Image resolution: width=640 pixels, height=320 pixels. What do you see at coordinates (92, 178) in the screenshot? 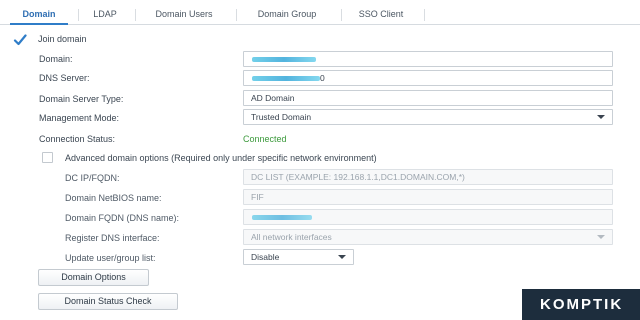
I see `dc-ip-label: DC IP/FQDN:` at bounding box center [92, 178].